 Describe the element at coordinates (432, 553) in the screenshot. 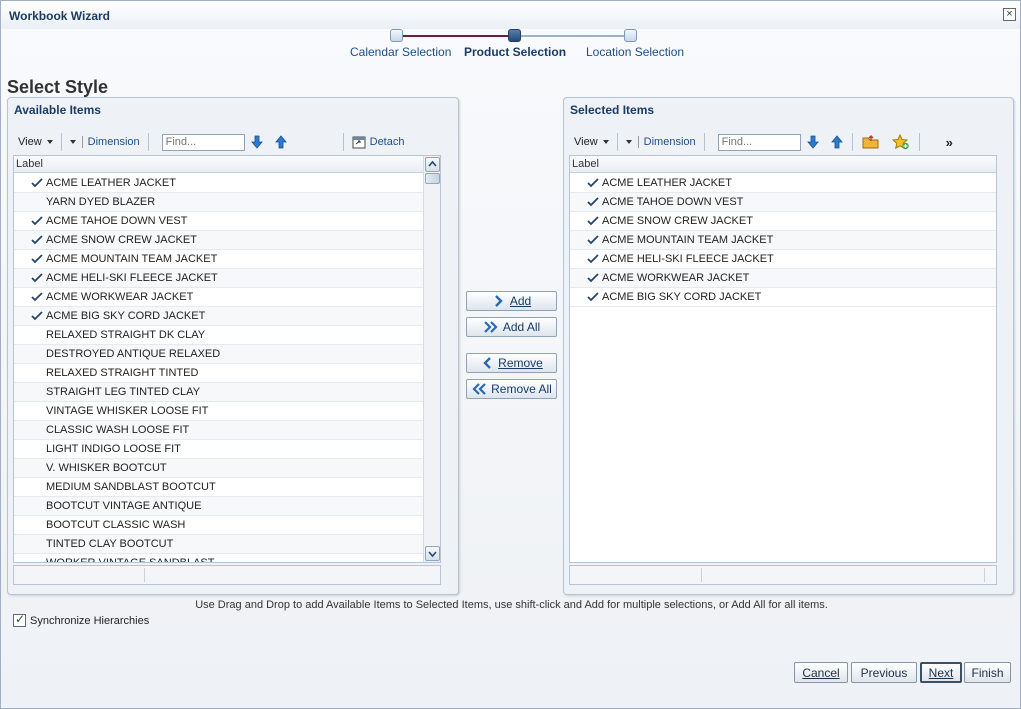

I see `scroll-down-icon` at that location.